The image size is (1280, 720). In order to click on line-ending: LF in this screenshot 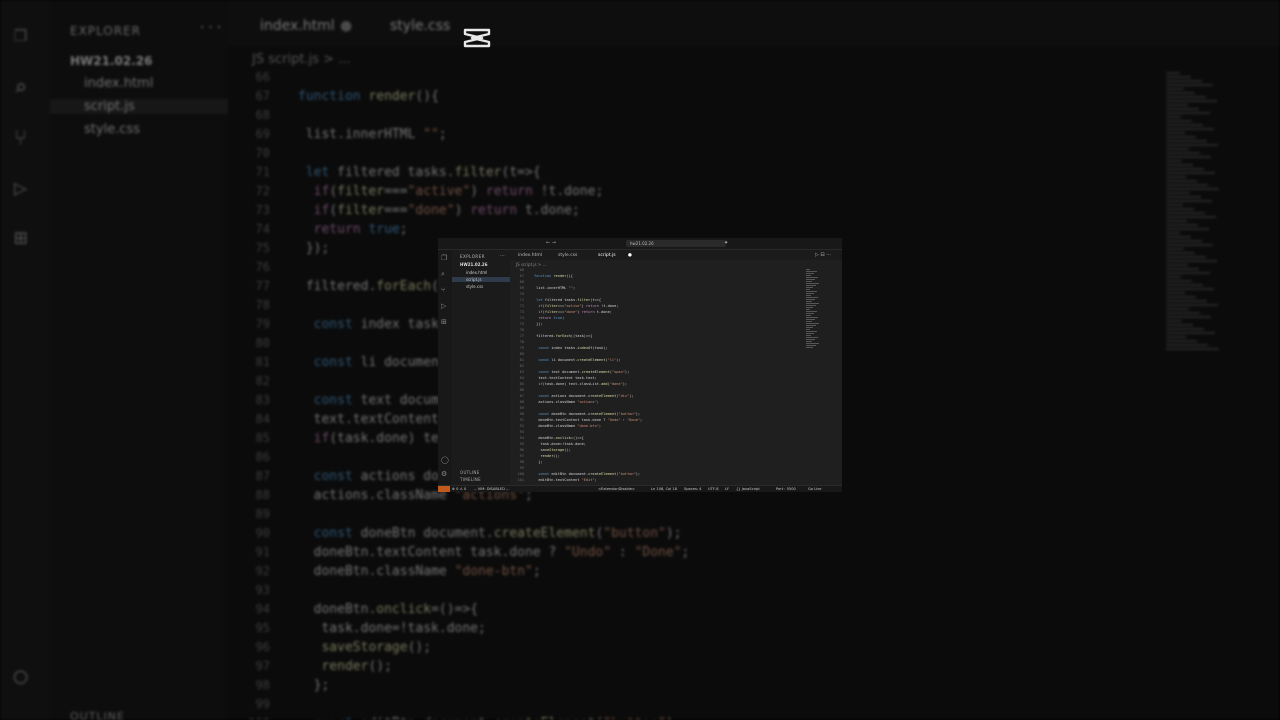, I will do `click(727, 489)`.